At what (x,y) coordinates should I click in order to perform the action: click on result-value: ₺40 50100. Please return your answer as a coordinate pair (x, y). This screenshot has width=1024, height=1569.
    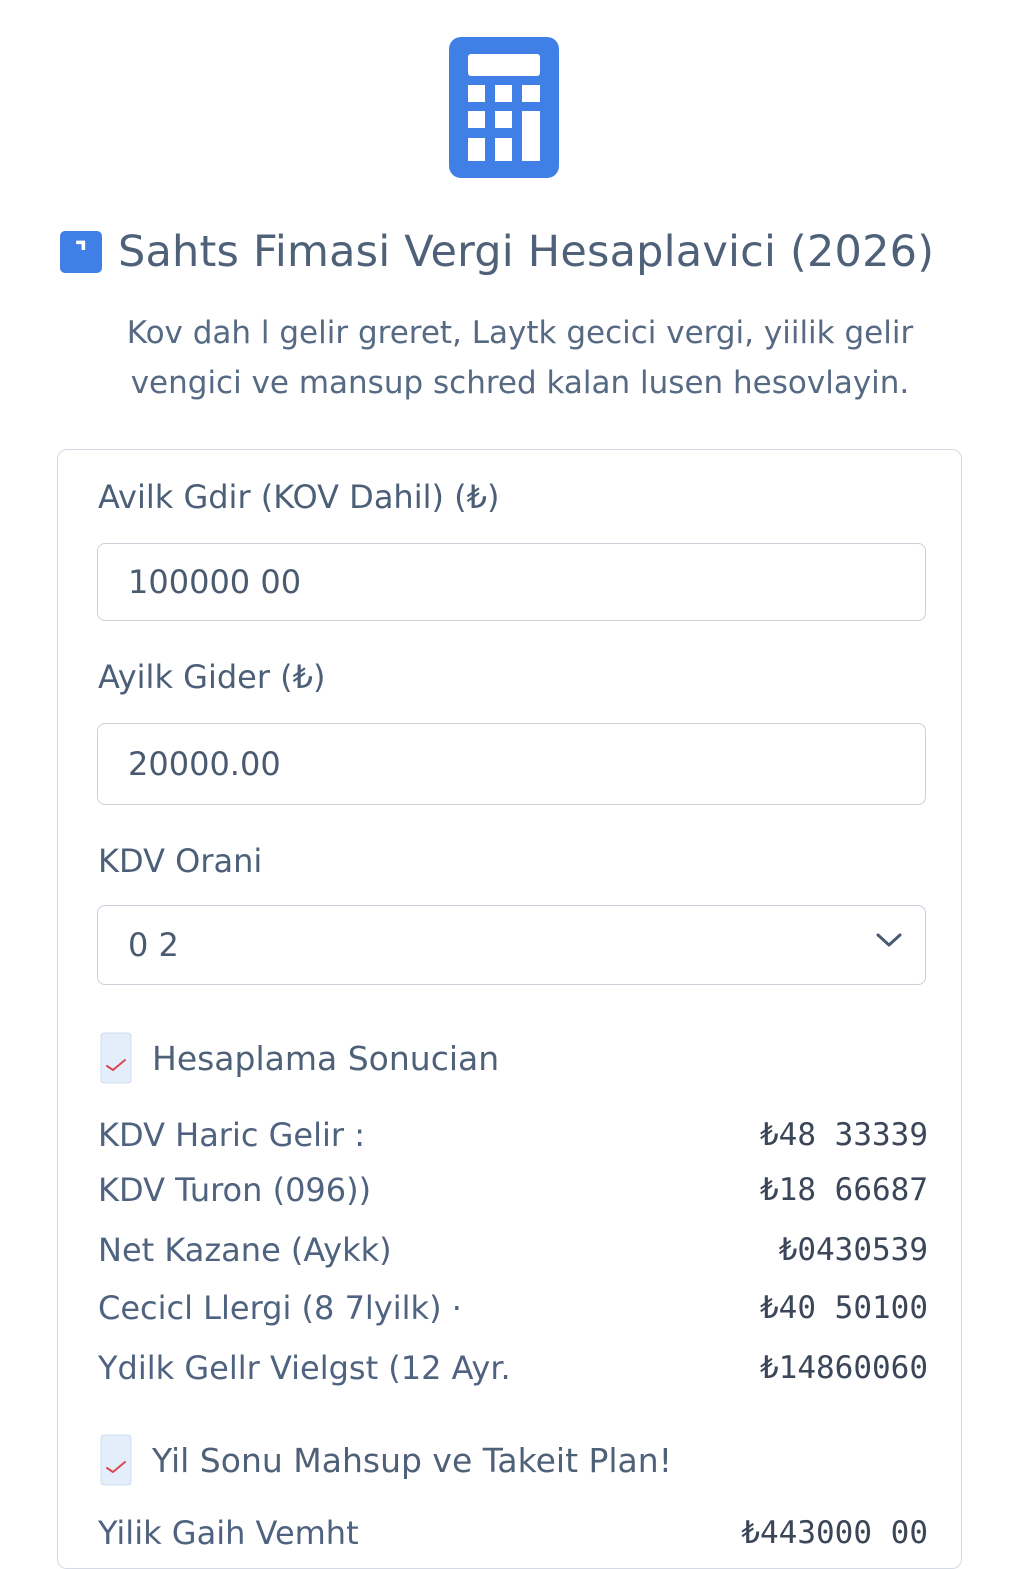
    Looking at the image, I should click on (844, 1308).